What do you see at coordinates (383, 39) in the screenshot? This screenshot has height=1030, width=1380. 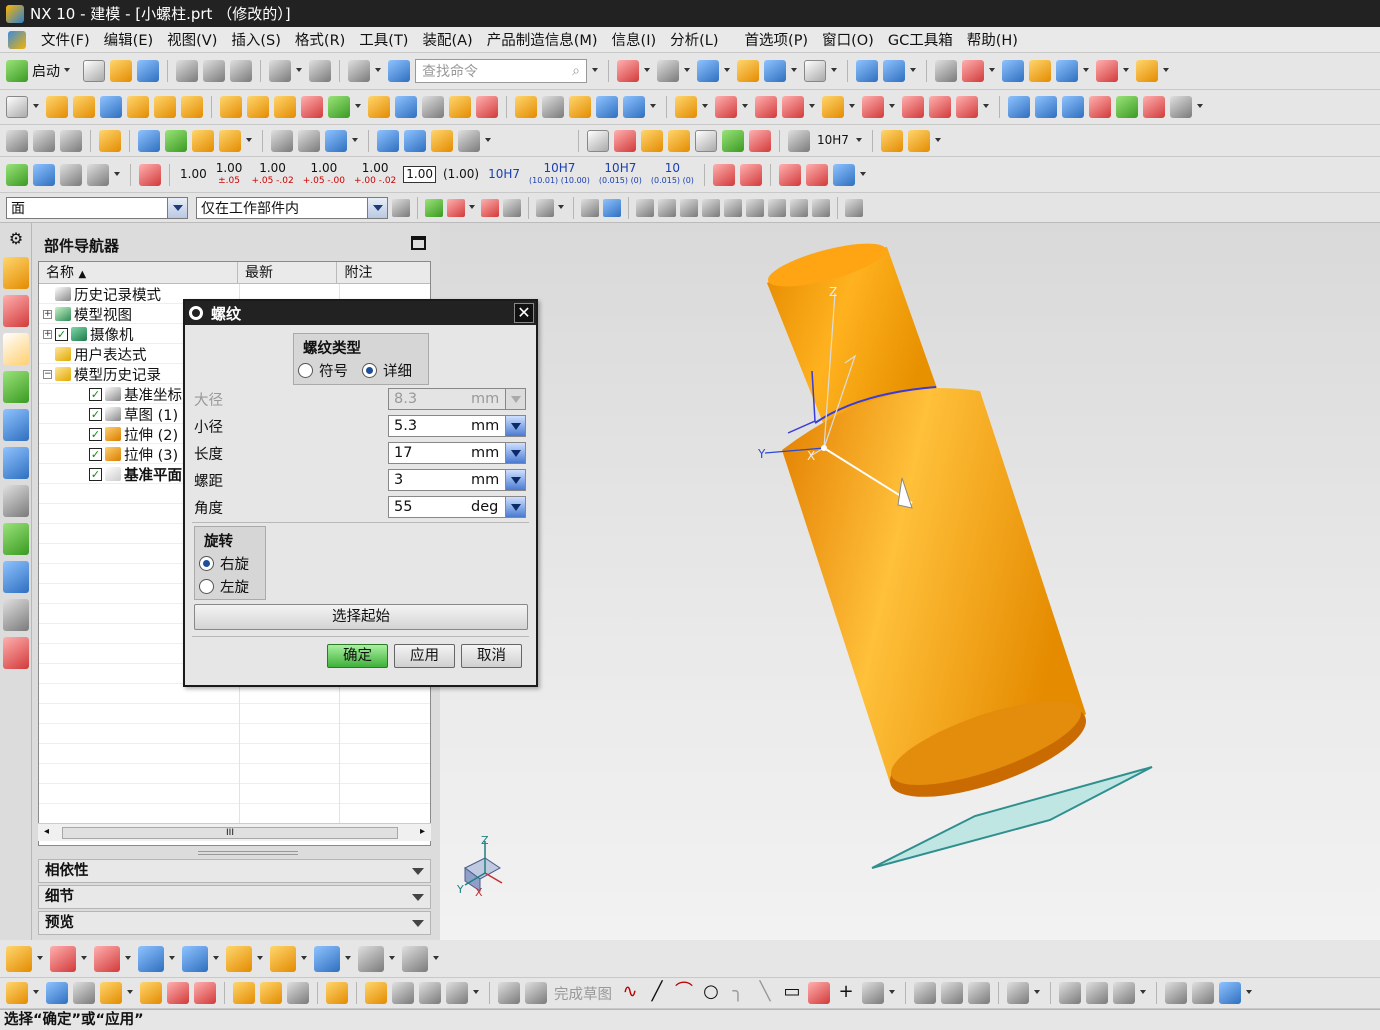 I see `menu-tools: 工具(T)` at bounding box center [383, 39].